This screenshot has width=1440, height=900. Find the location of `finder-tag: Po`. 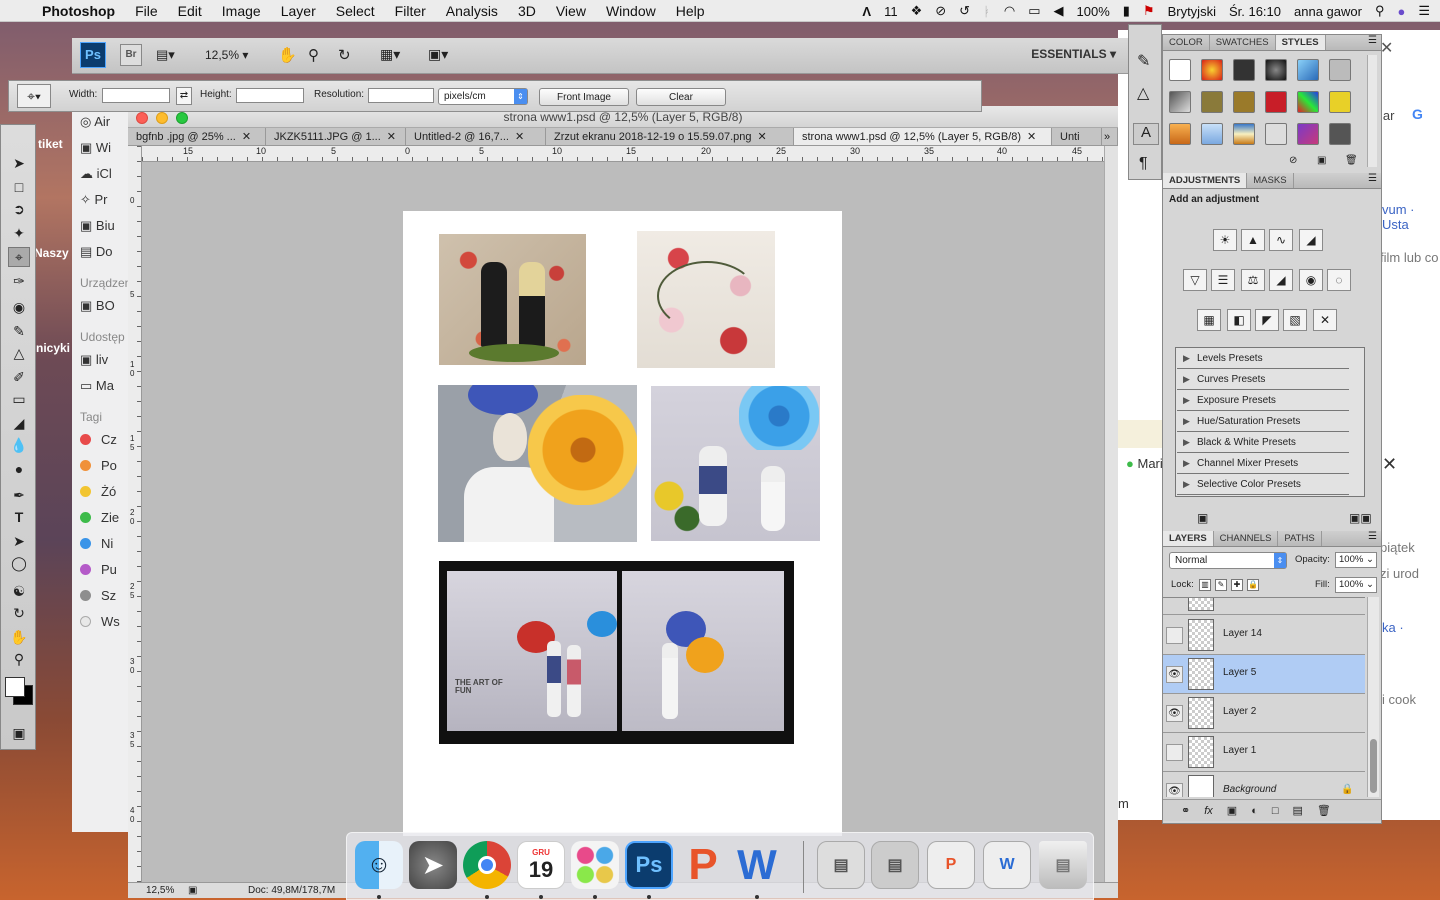

finder-tag: Po is located at coordinates (98, 465).